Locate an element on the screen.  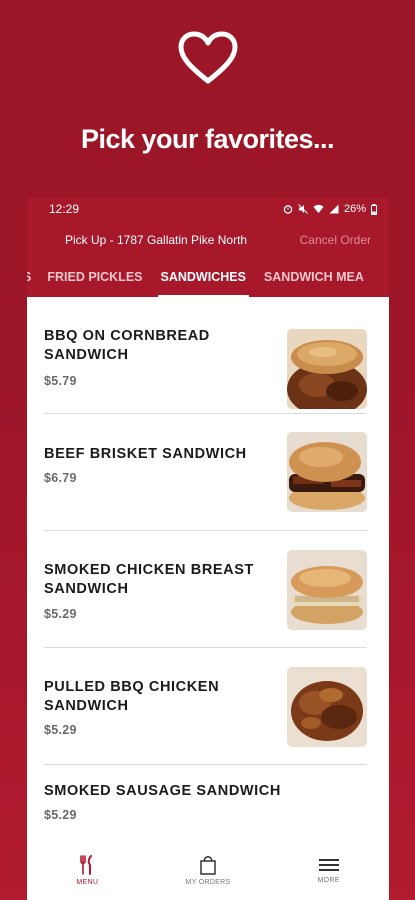
status-icons: 26% is located at coordinates (330, 209).